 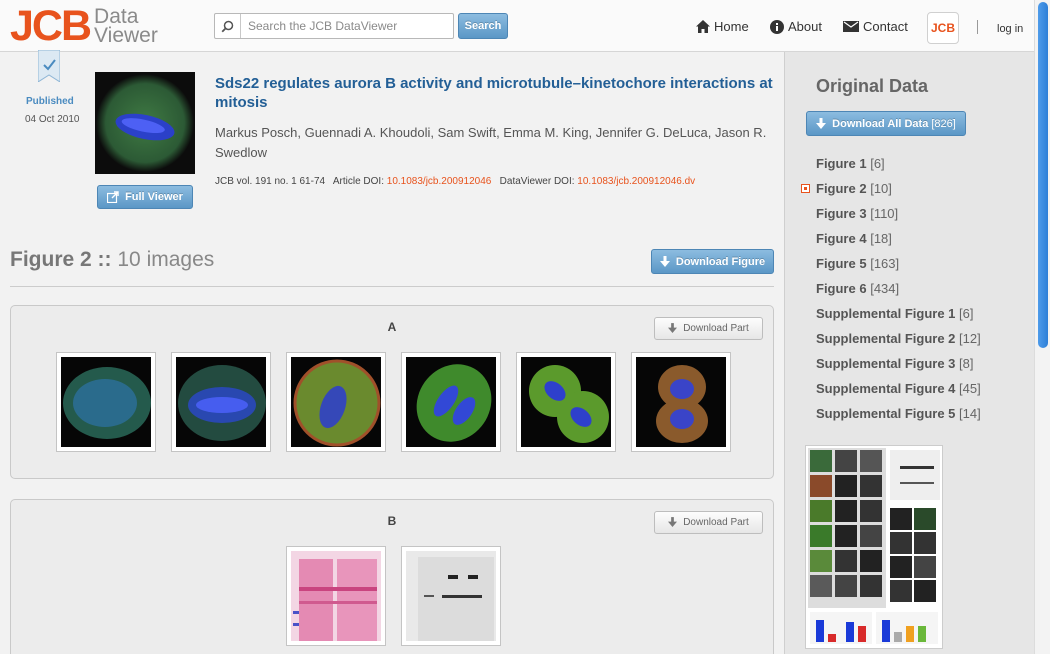 I want to click on sidebar-figure-count: [434], so click(x=885, y=288).